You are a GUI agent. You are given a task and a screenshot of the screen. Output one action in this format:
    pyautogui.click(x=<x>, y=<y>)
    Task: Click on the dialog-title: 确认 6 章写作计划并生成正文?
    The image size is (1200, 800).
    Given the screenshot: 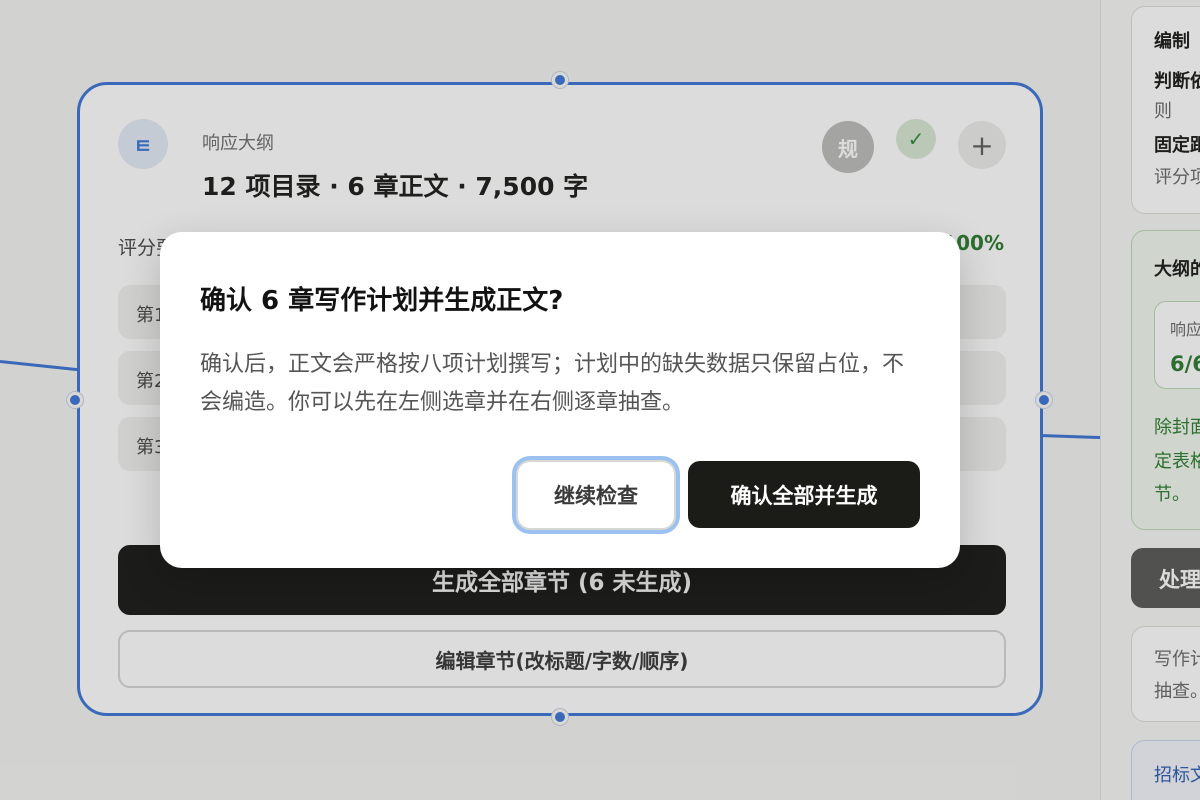 What is the action you would take?
    pyautogui.click(x=382, y=301)
    